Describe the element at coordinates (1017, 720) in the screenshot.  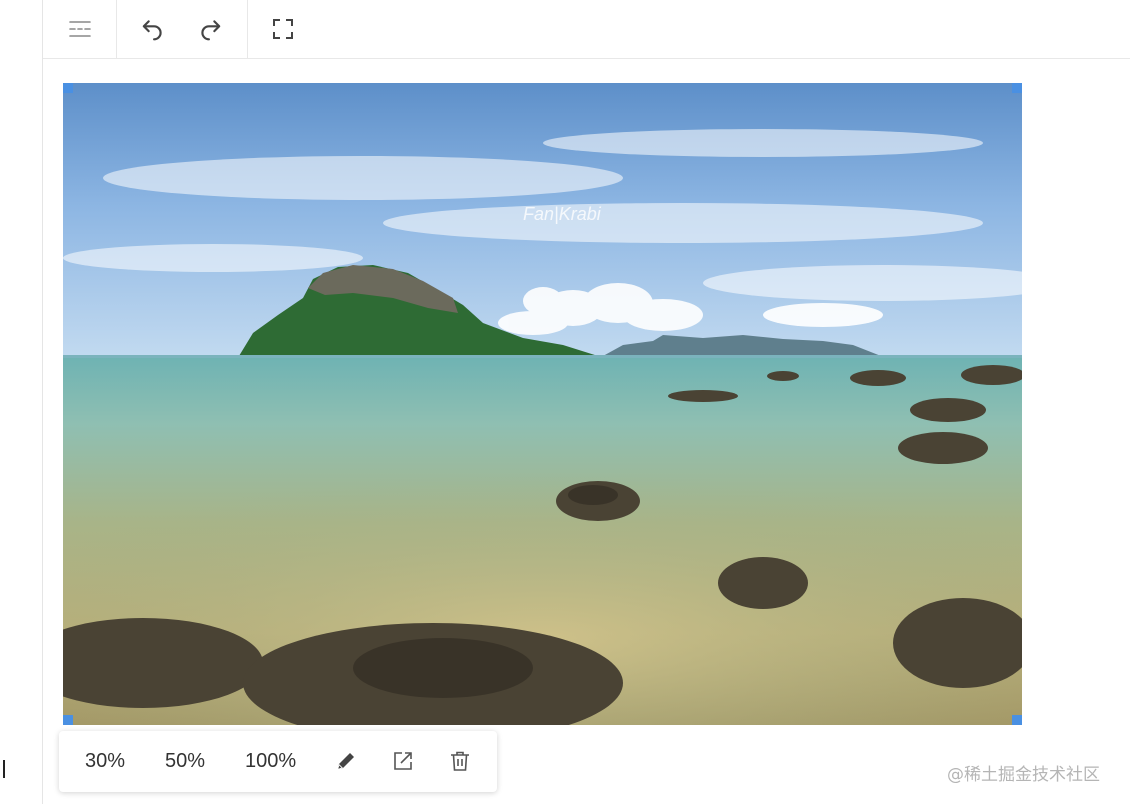
I see `resize-handle-bottom-right` at that location.